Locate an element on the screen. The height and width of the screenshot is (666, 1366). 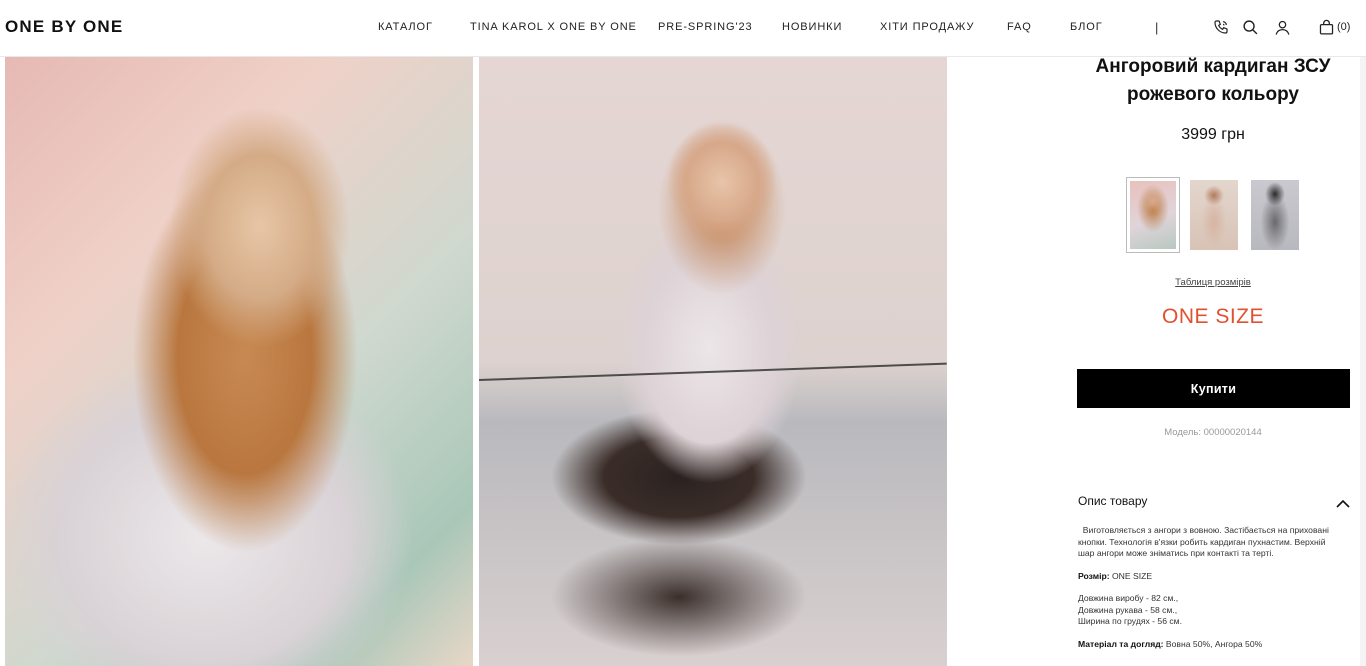
photo-table-edge is located at coordinates (713, 371).